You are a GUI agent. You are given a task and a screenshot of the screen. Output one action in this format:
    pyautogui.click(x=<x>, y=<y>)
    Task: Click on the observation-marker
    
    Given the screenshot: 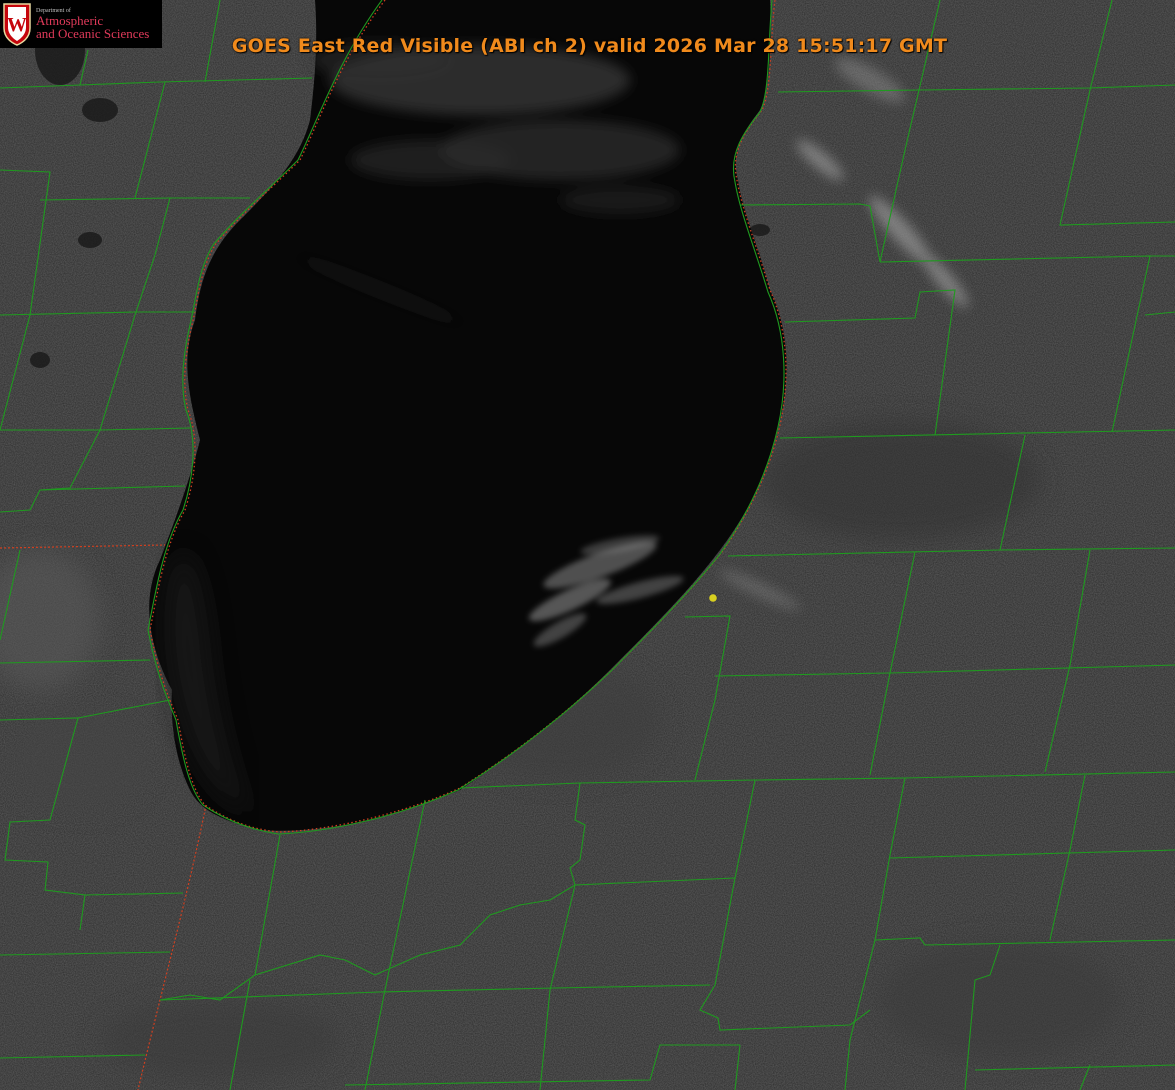 What is the action you would take?
    pyautogui.click(x=713, y=598)
    